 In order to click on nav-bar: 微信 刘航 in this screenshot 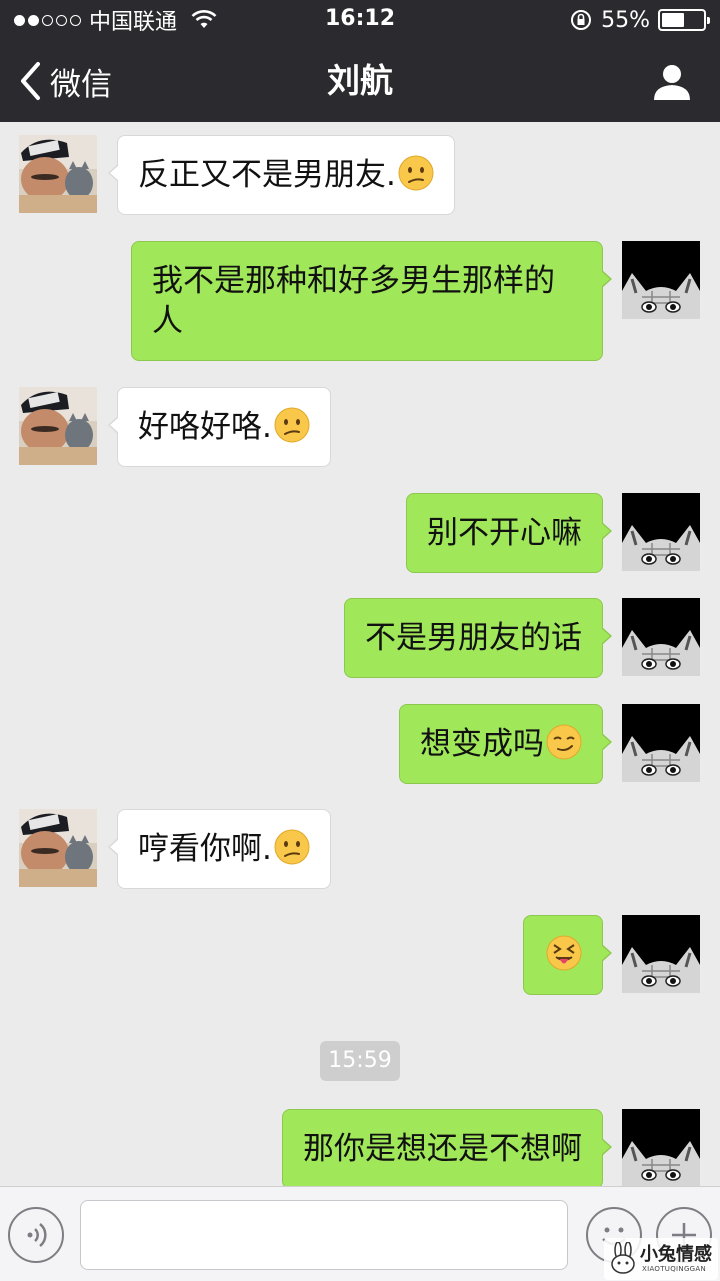, I will do `click(360, 81)`.